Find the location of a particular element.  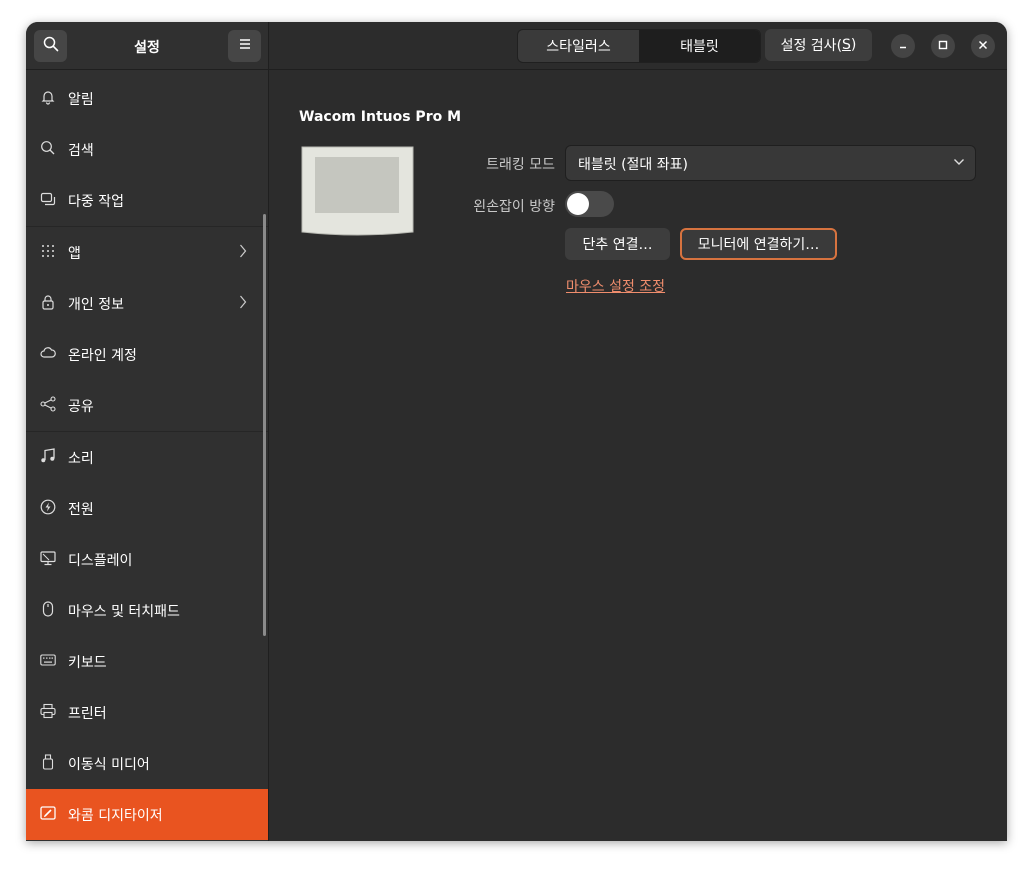

sidebar-item-label: 키보드 is located at coordinates (87, 663).